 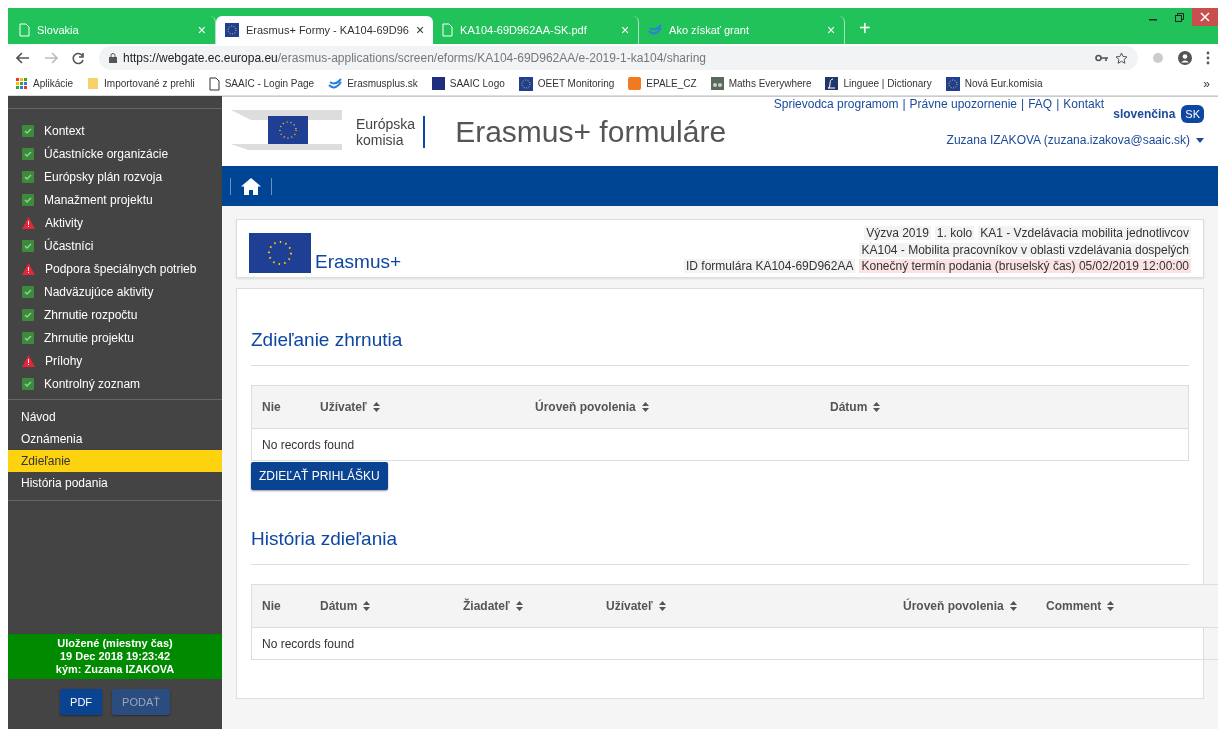 What do you see at coordinates (770, 266) in the screenshot?
I see `form-info-text: ID formulára KA104-69D962AA` at bounding box center [770, 266].